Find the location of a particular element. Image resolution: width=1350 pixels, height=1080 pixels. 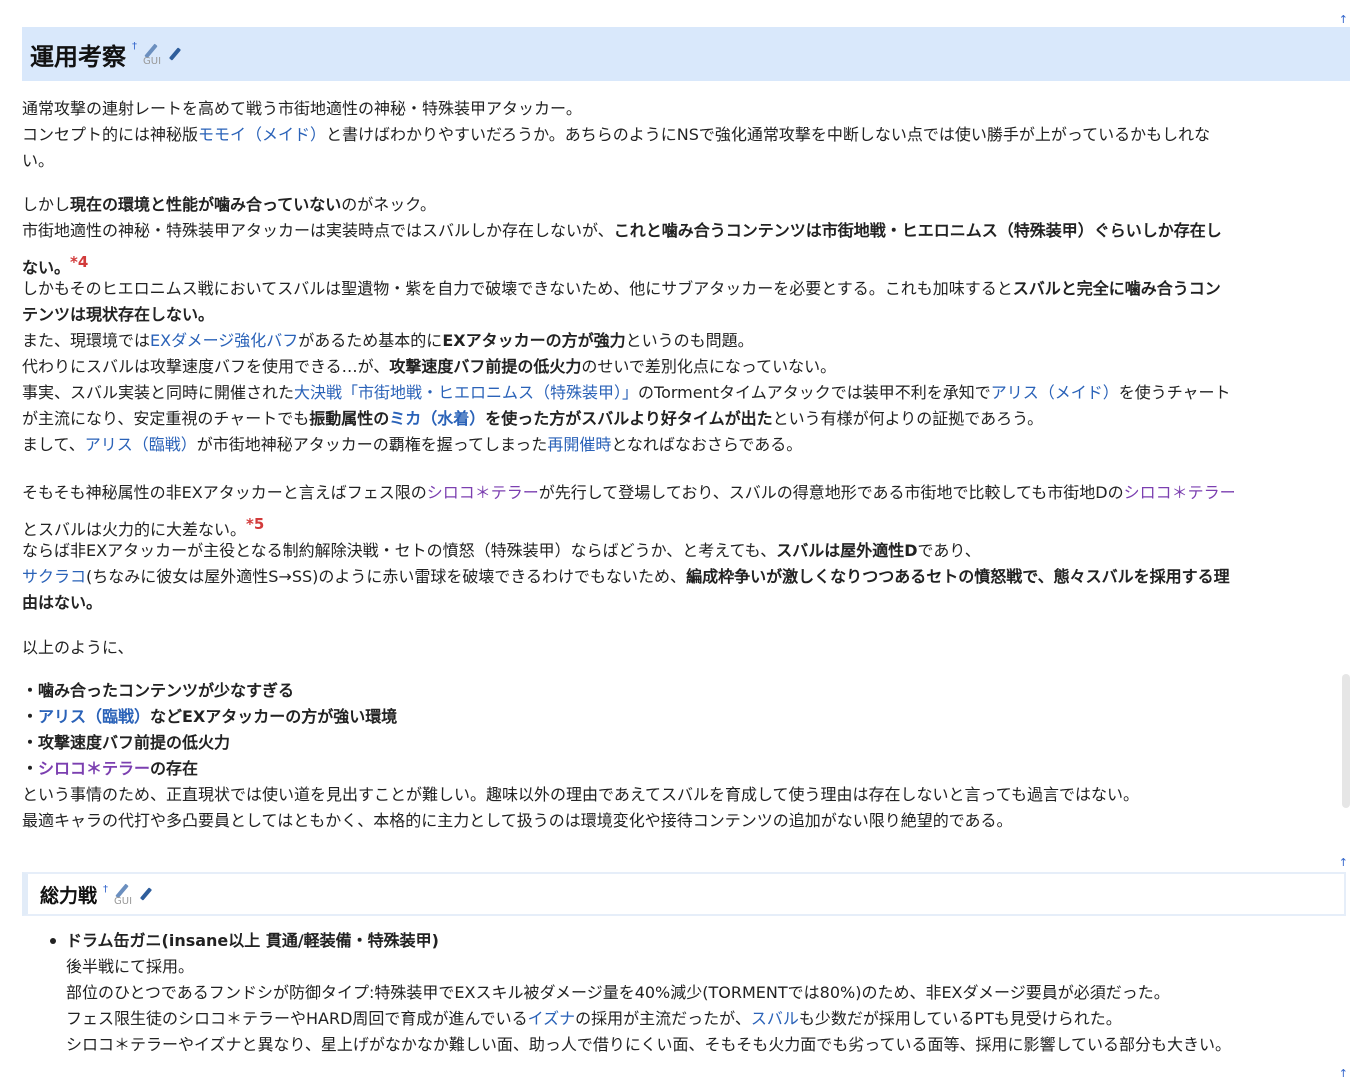

link: モモイ（メイド） is located at coordinates (262, 134).